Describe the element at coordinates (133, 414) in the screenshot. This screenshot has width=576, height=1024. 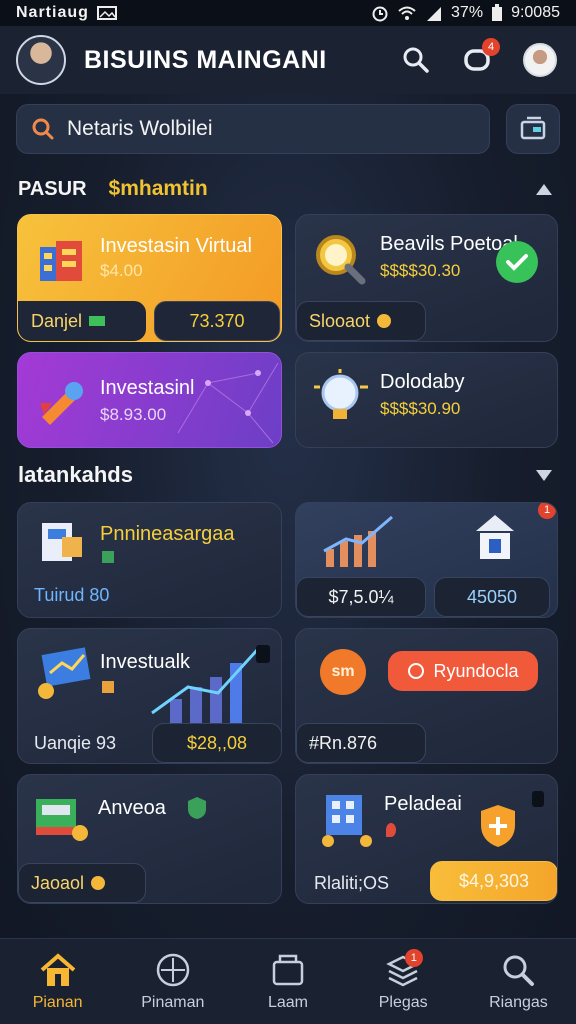
I see `card-value: $8.93.00` at that location.